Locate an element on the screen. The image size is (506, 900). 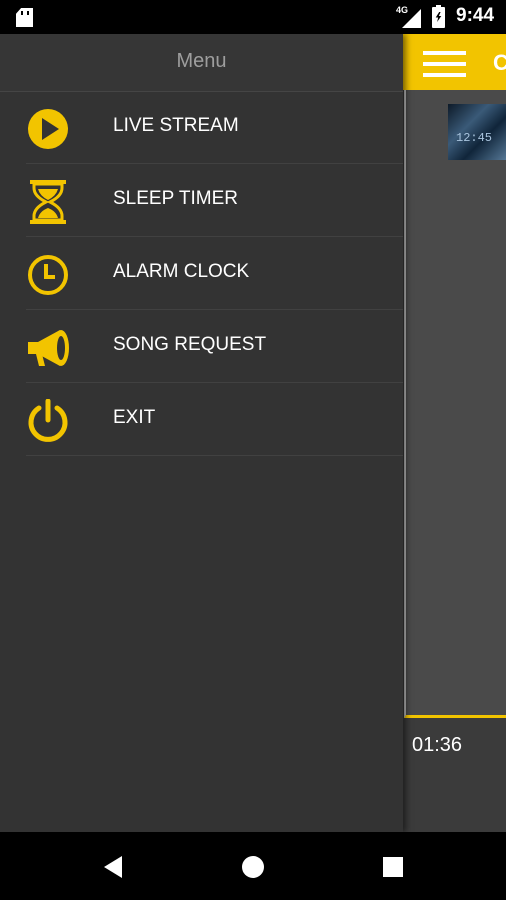
divider is located at coordinates (214, 455).